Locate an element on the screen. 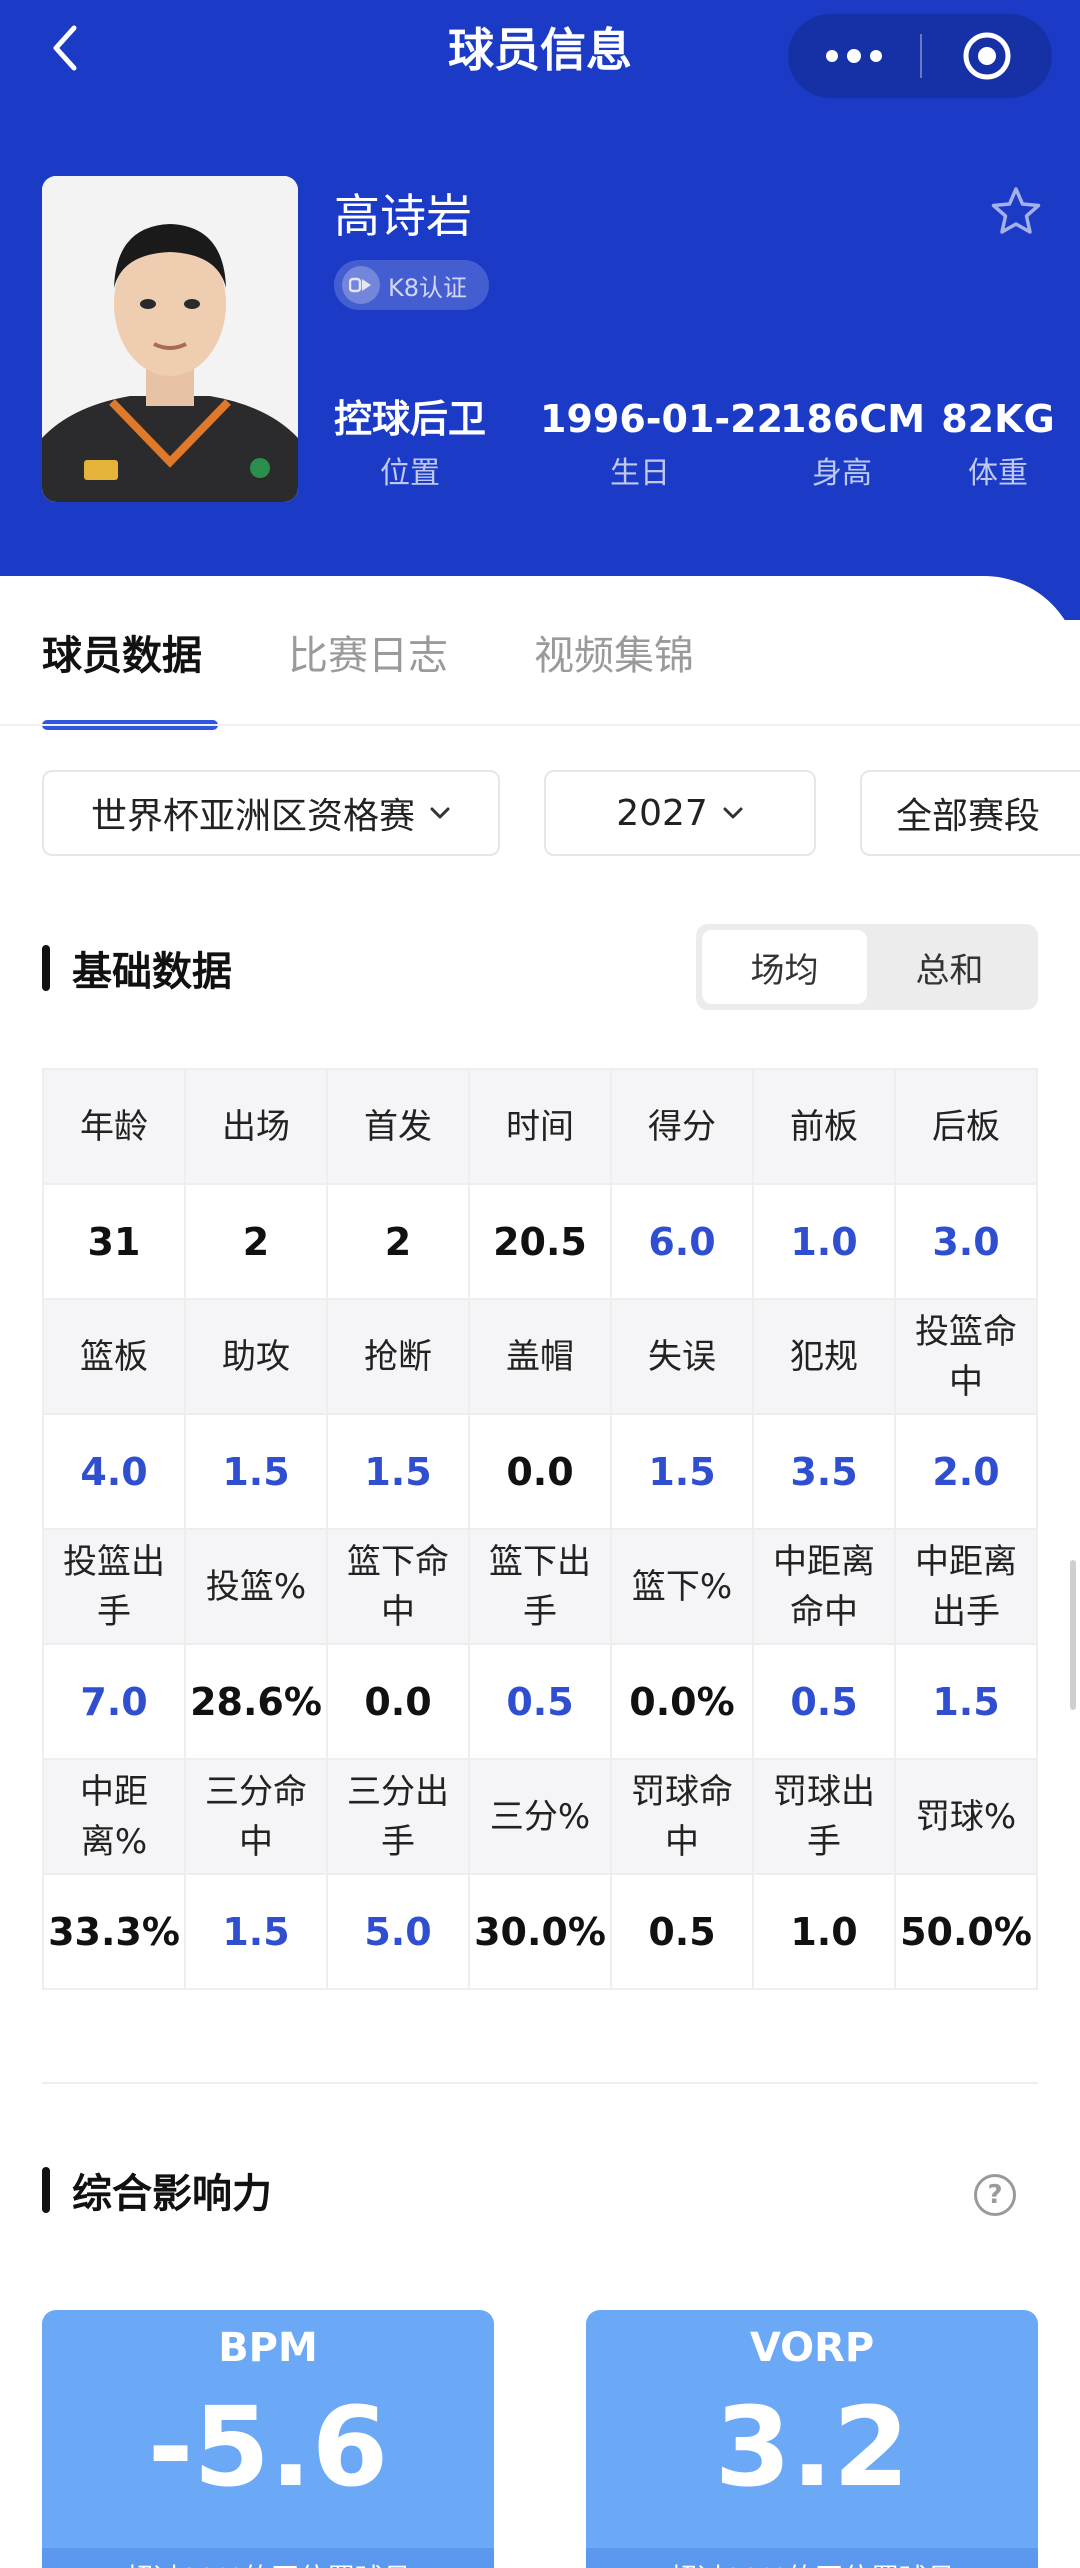 The height and width of the screenshot is (2568, 1080). stat-value-cell: 7.0 is located at coordinates (114, 1701).